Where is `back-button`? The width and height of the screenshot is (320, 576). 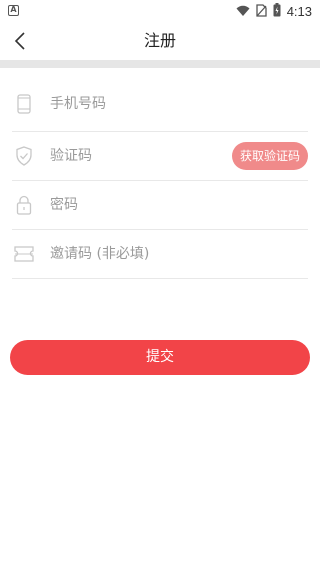
back-button is located at coordinates (20, 41).